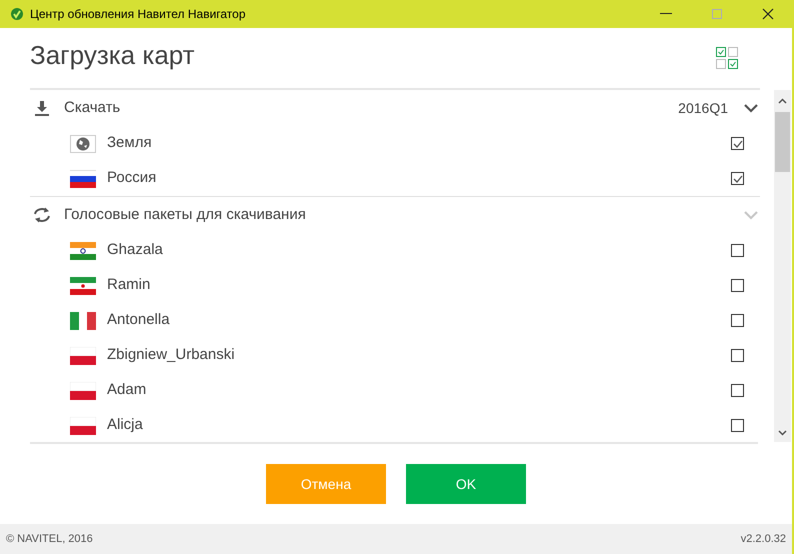 The image size is (794, 554). Describe the element at coordinates (466, 484) in the screenshot. I see `ok-button: OK` at that location.